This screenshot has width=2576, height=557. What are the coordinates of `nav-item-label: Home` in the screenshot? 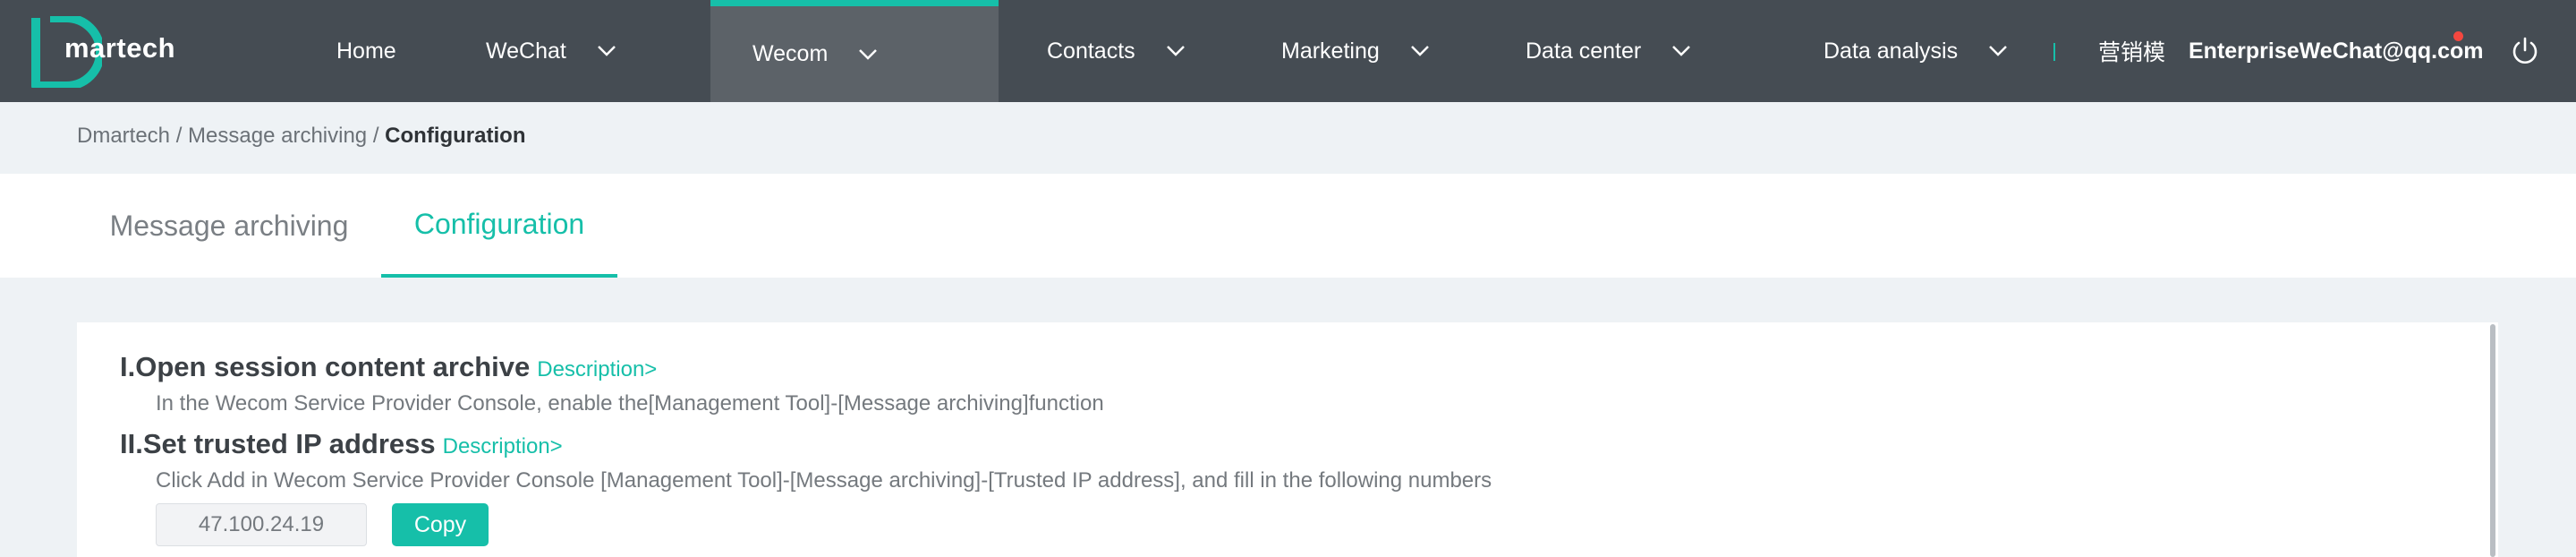 It's located at (366, 51).